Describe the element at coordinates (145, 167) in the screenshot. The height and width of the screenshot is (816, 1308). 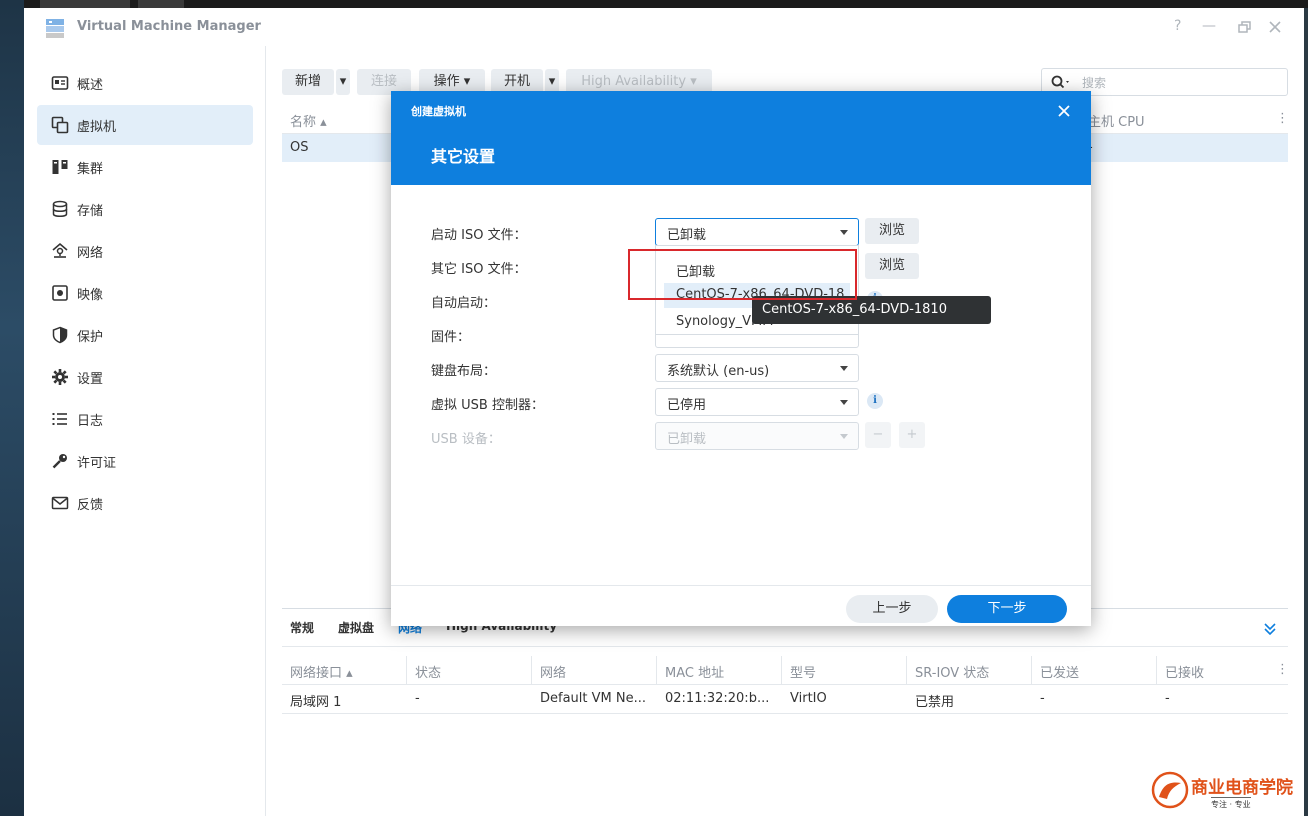
I see `sidebar-item-cluster: 集群` at that location.